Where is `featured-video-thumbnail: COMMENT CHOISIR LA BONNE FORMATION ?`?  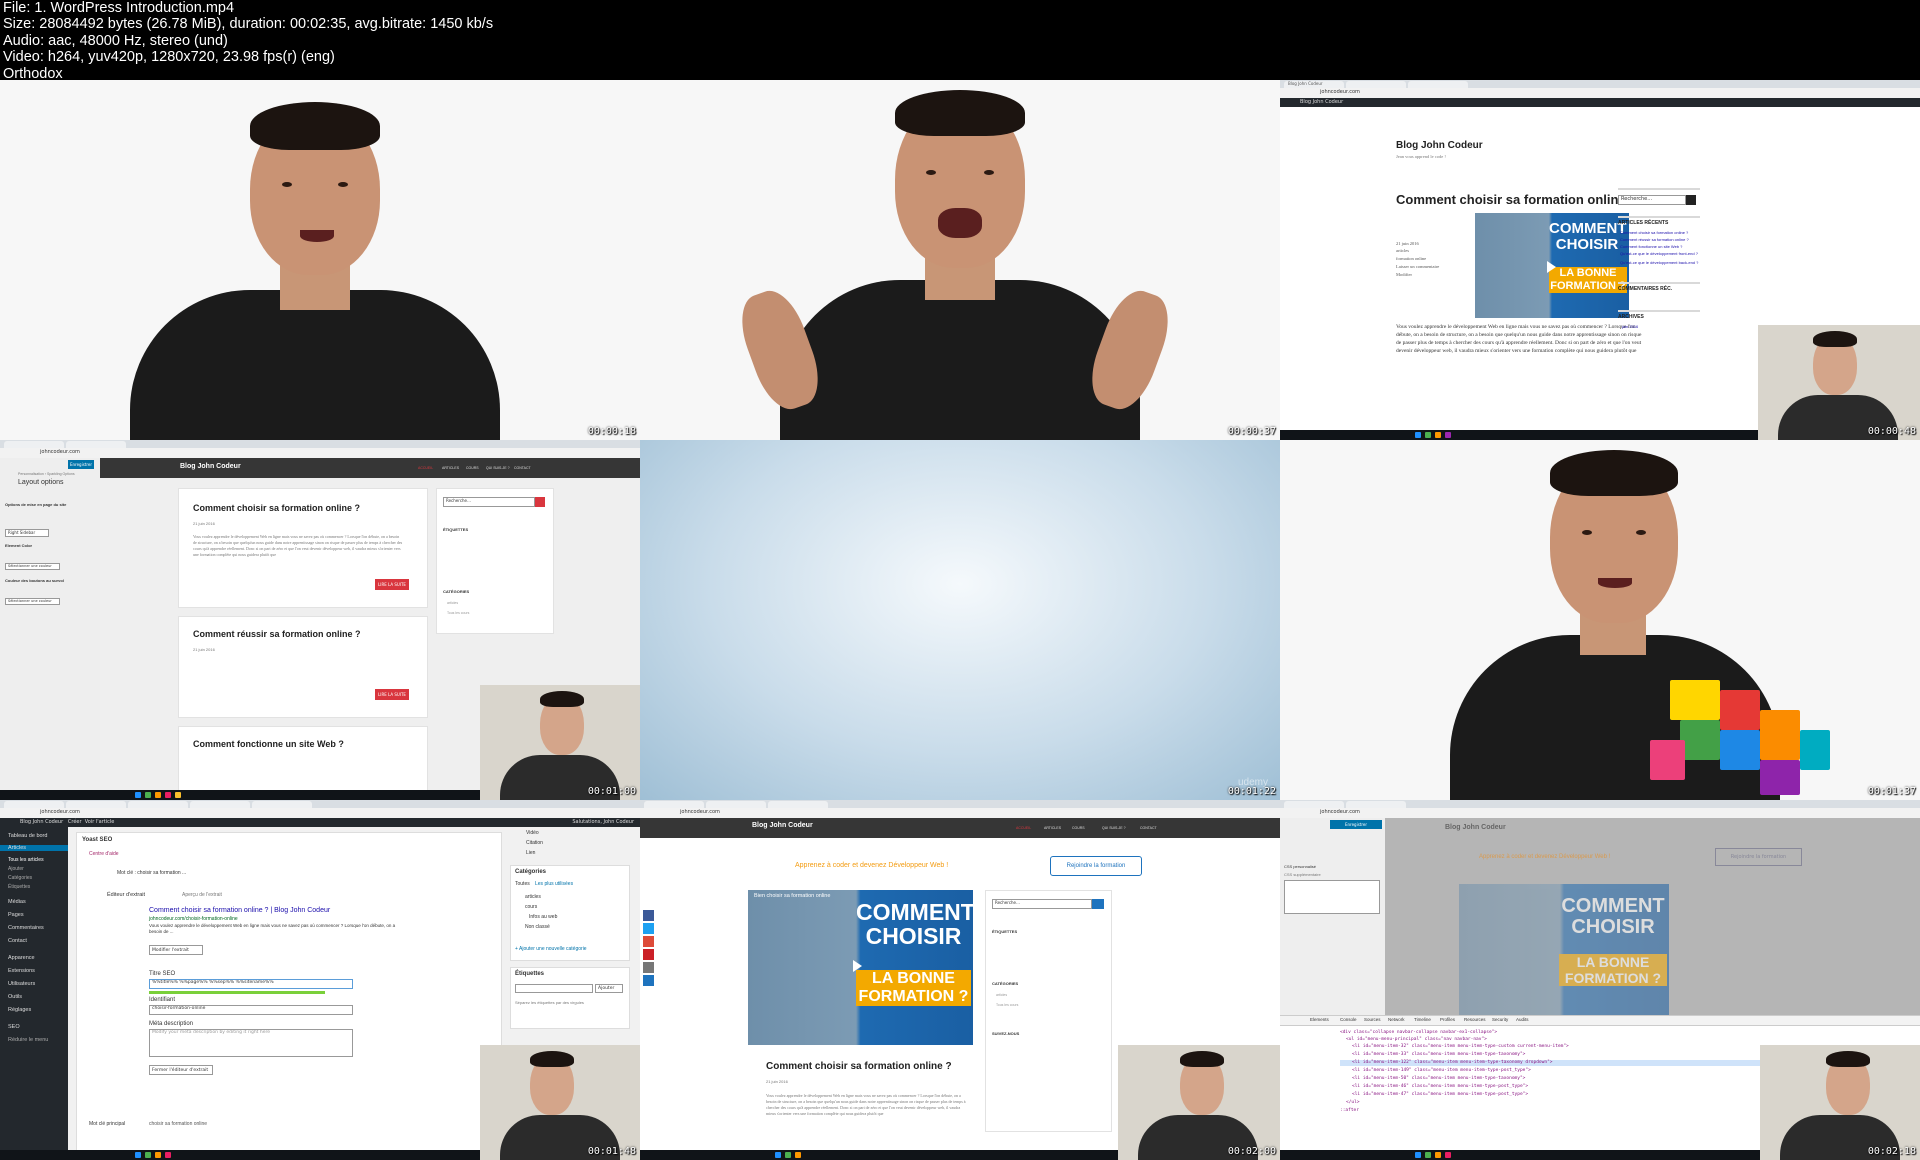
featured-video-thumbnail: COMMENT CHOISIR LA BONNE FORMATION ? is located at coordinates (1552, 265).